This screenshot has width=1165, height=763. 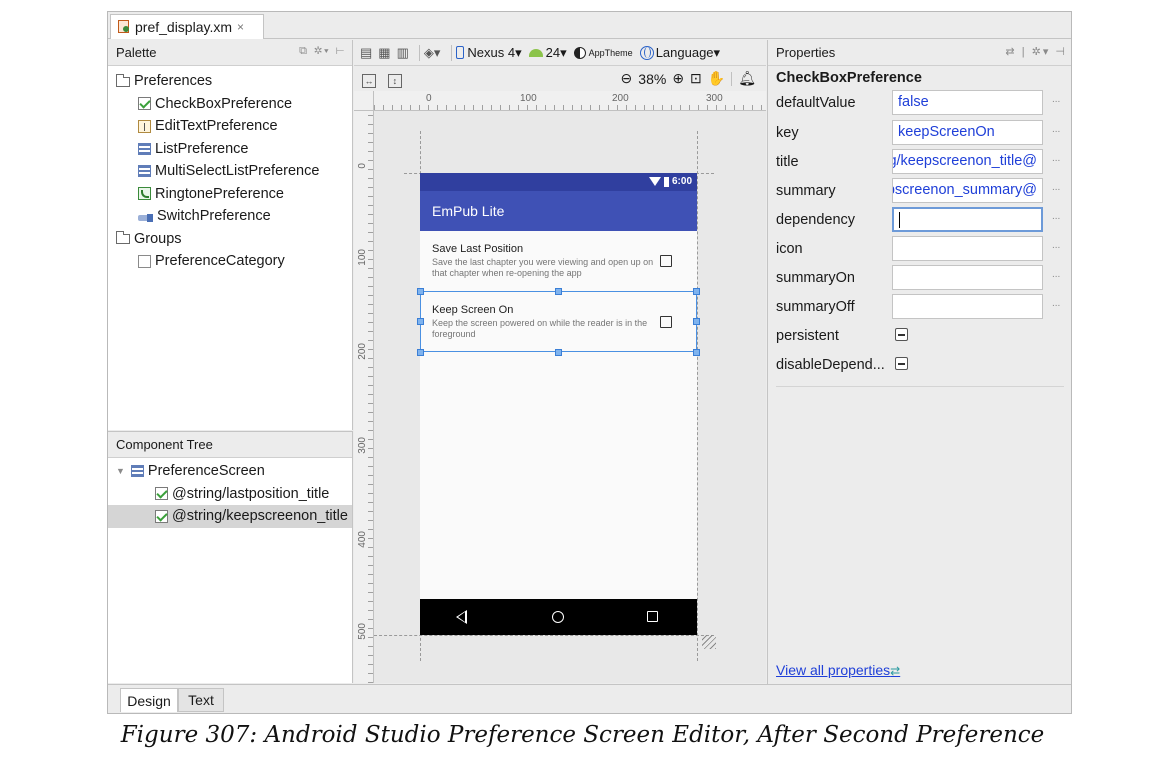 What do you see at coordinates (384, 53) in the screenshot?
I see `blueprint-view-icon: ▦` at bounding box center [384, 53].